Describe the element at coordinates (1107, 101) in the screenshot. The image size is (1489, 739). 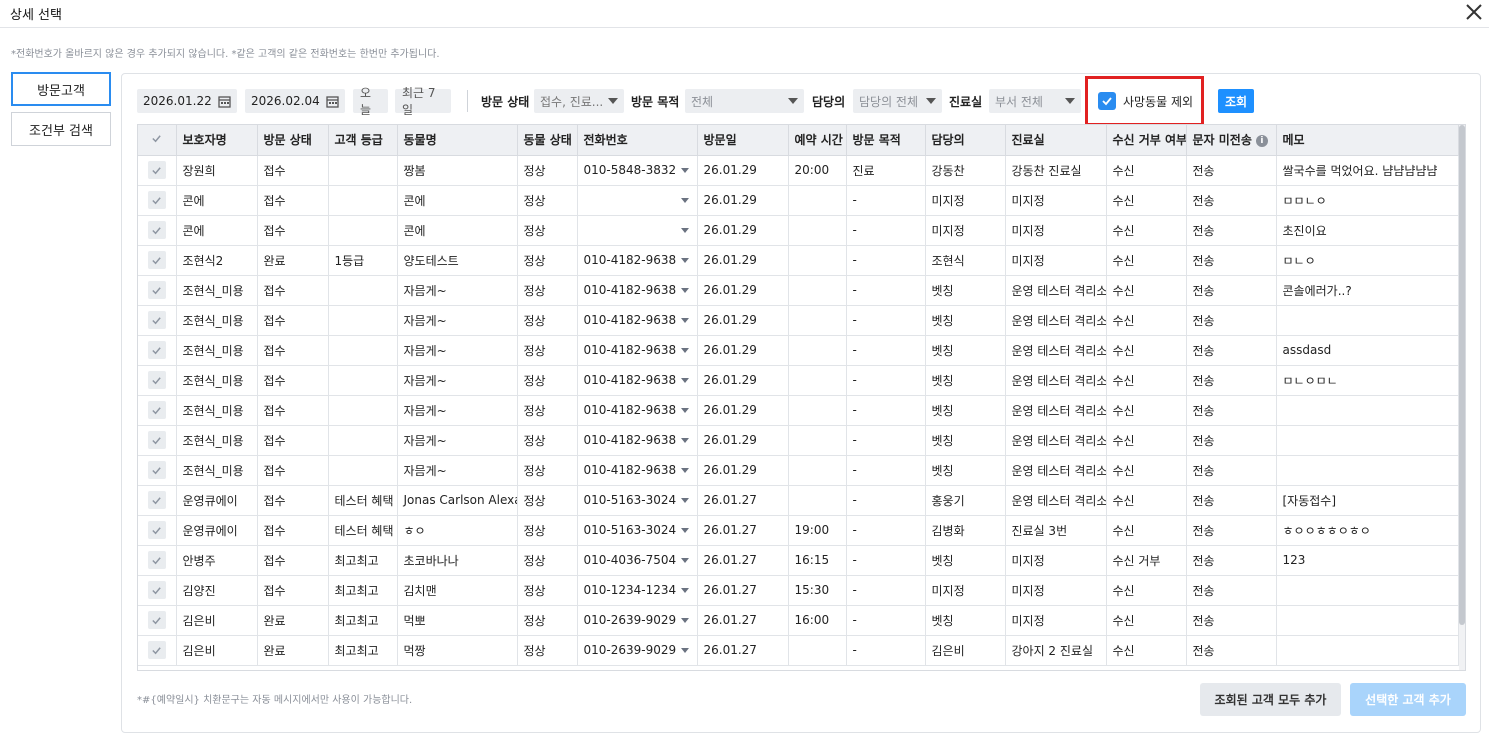
I see `exclude-deceased-checkbox` at that location.